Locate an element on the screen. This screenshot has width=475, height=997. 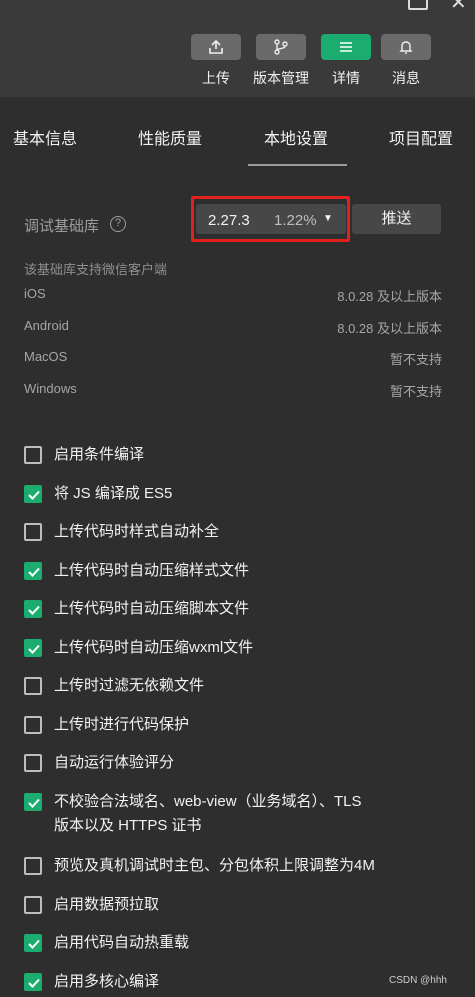
version-manage-button is located at coordinates (281, 47).